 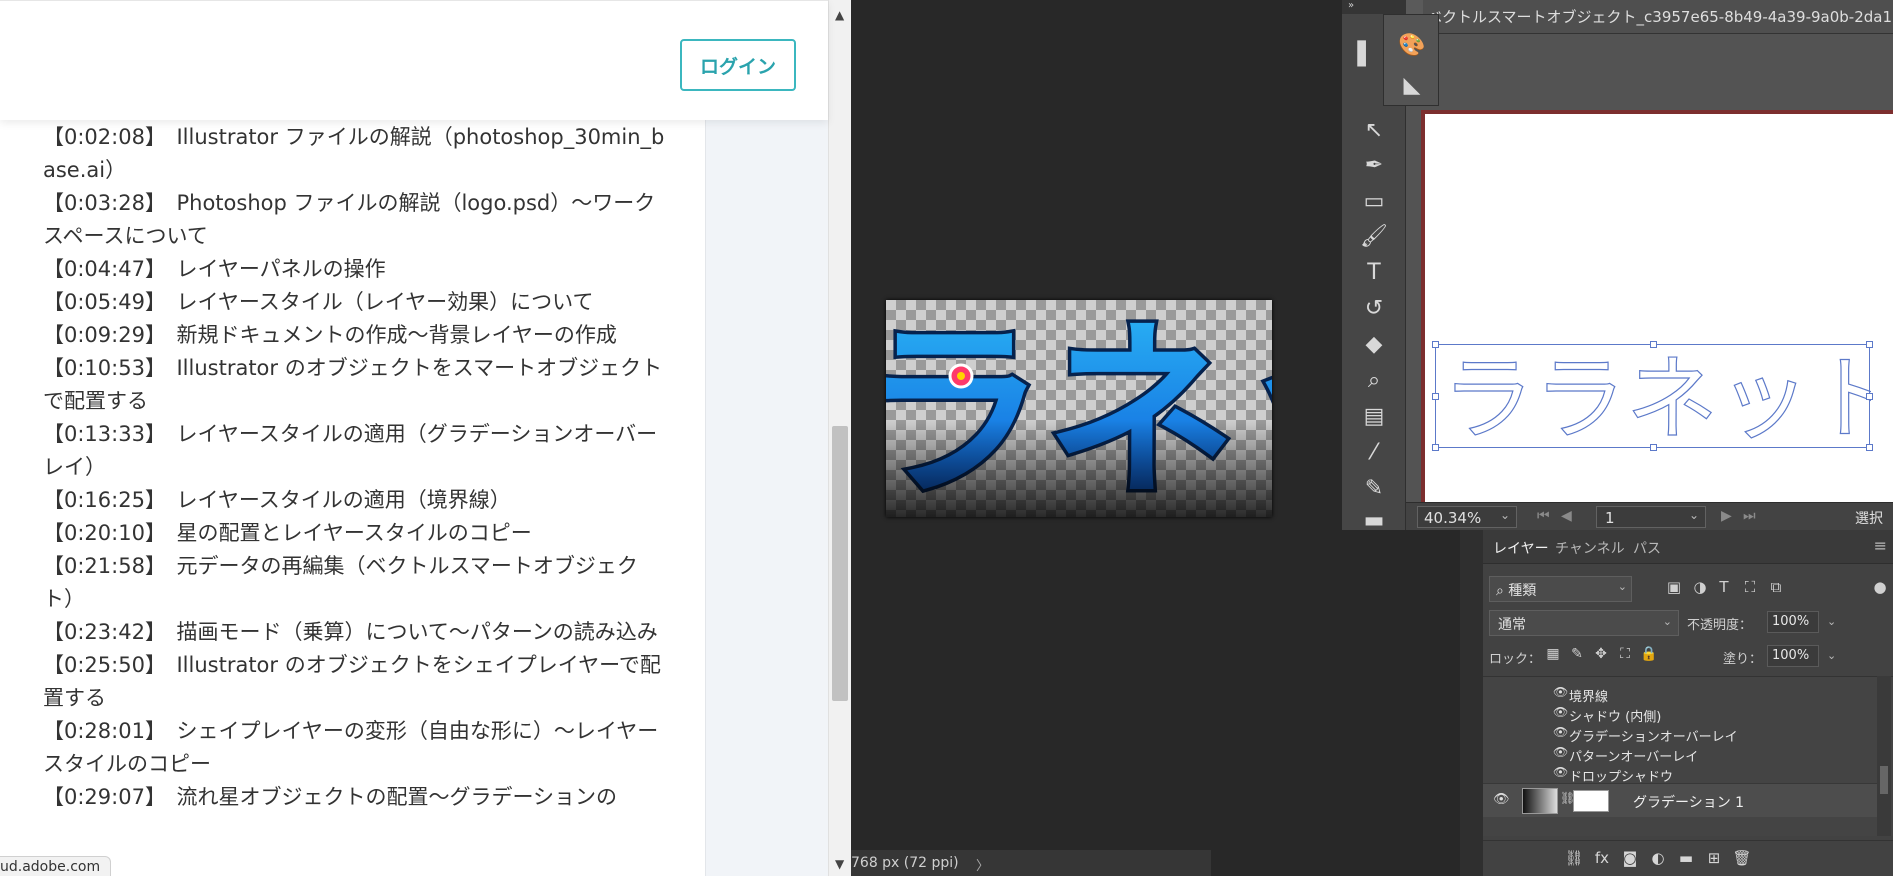 I want to click on type-tool-icon: T, so click(x=1374, y=273).